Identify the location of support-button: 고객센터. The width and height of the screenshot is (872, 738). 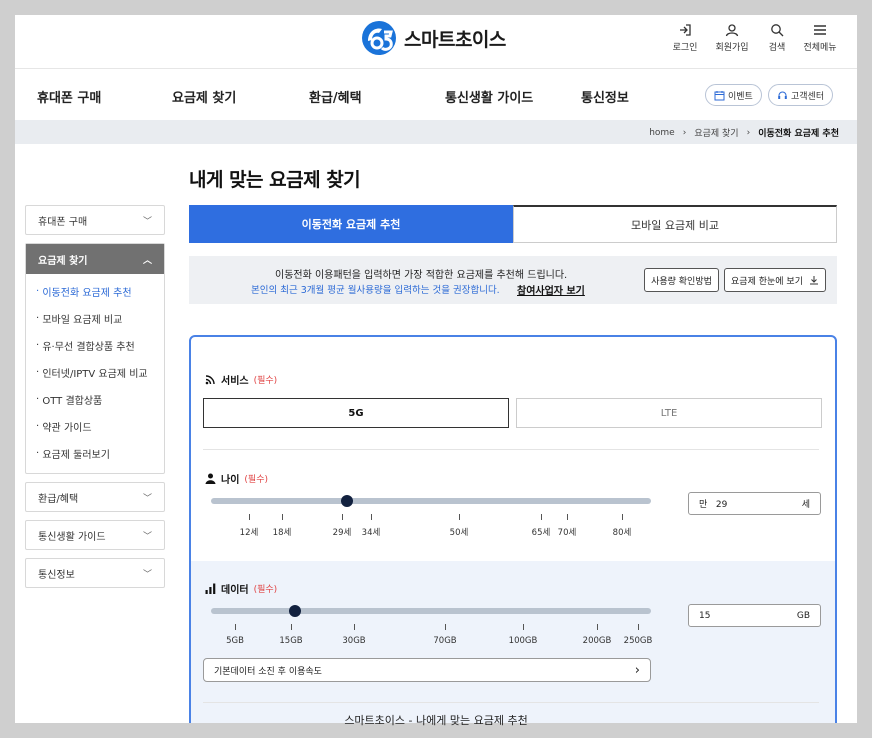
(801, 95).